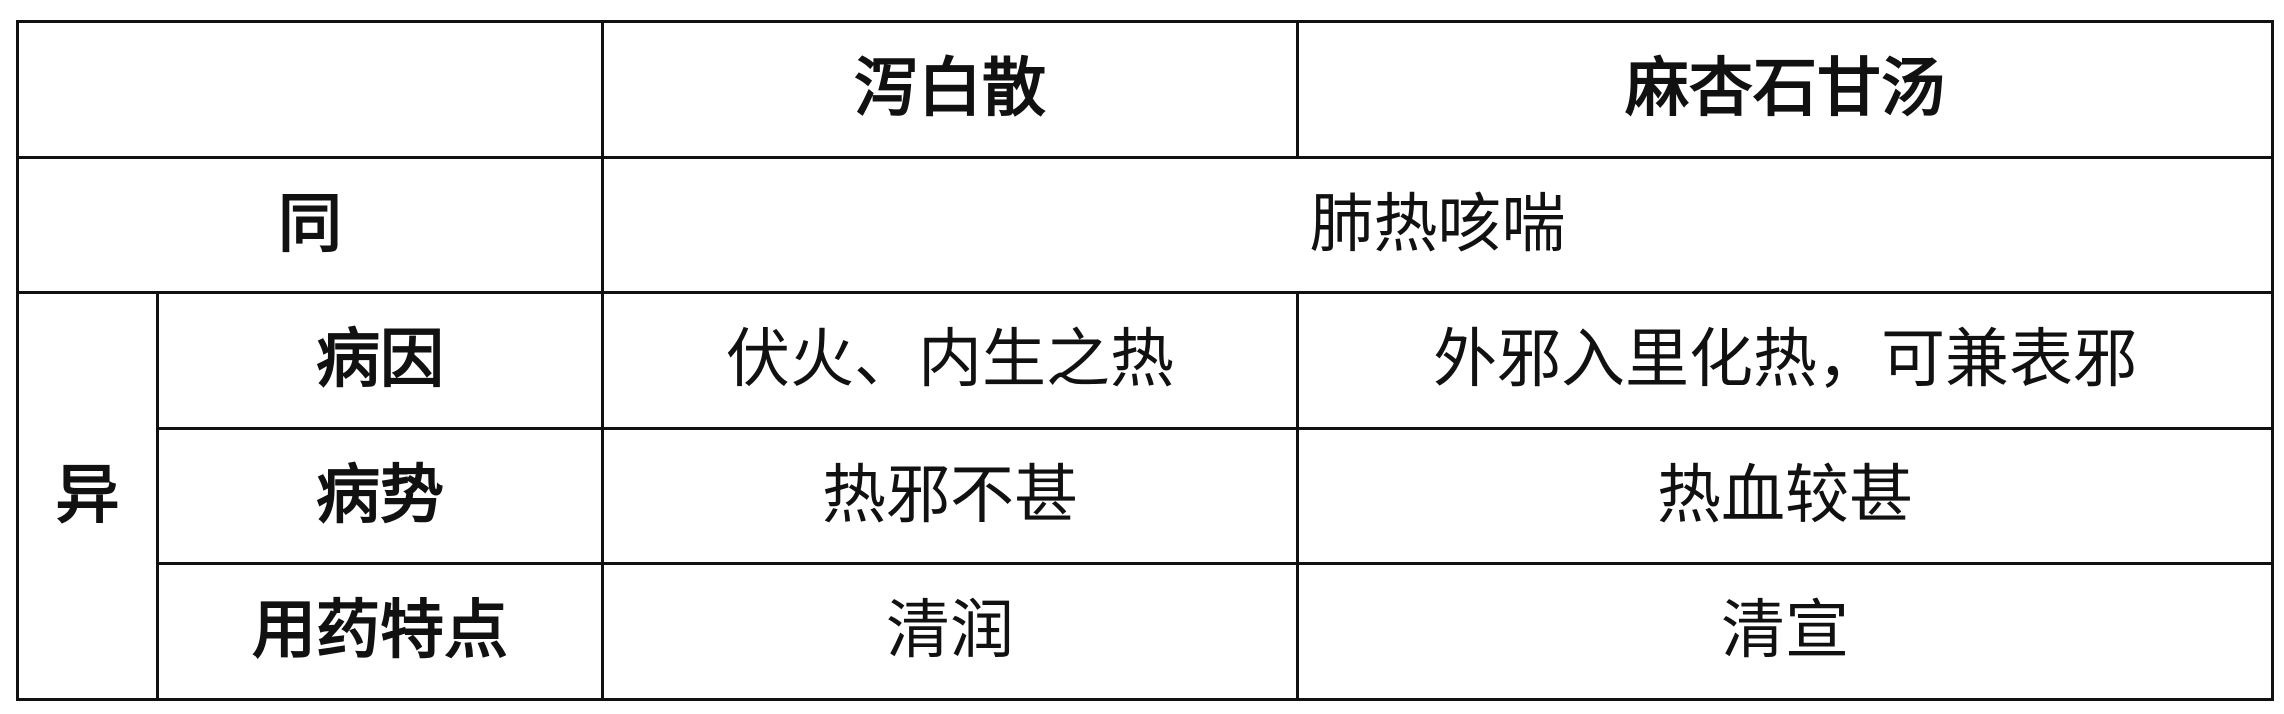 This screenshot has width=2284, height=714. What do you see at coordinates (87, 496) in the screenshot?
I see `diff-label: 异` at bounding box center [87, 496].